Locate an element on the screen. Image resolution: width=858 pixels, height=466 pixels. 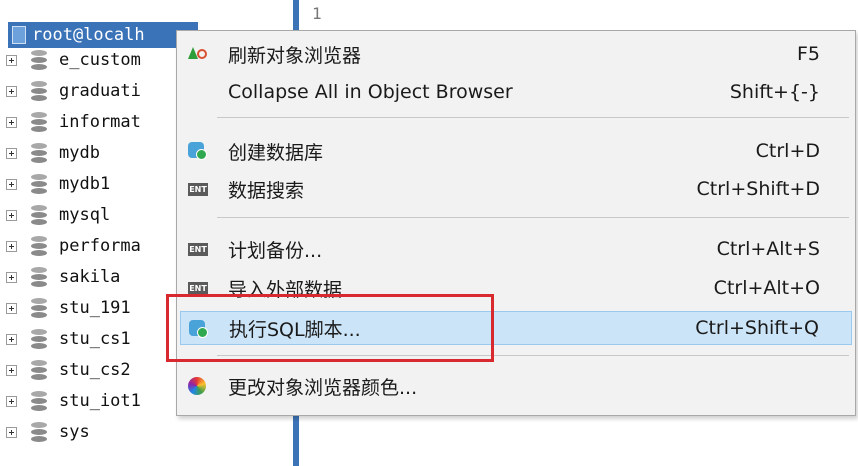
tree-item-db: e_custom is located at coordinates (73, 60).